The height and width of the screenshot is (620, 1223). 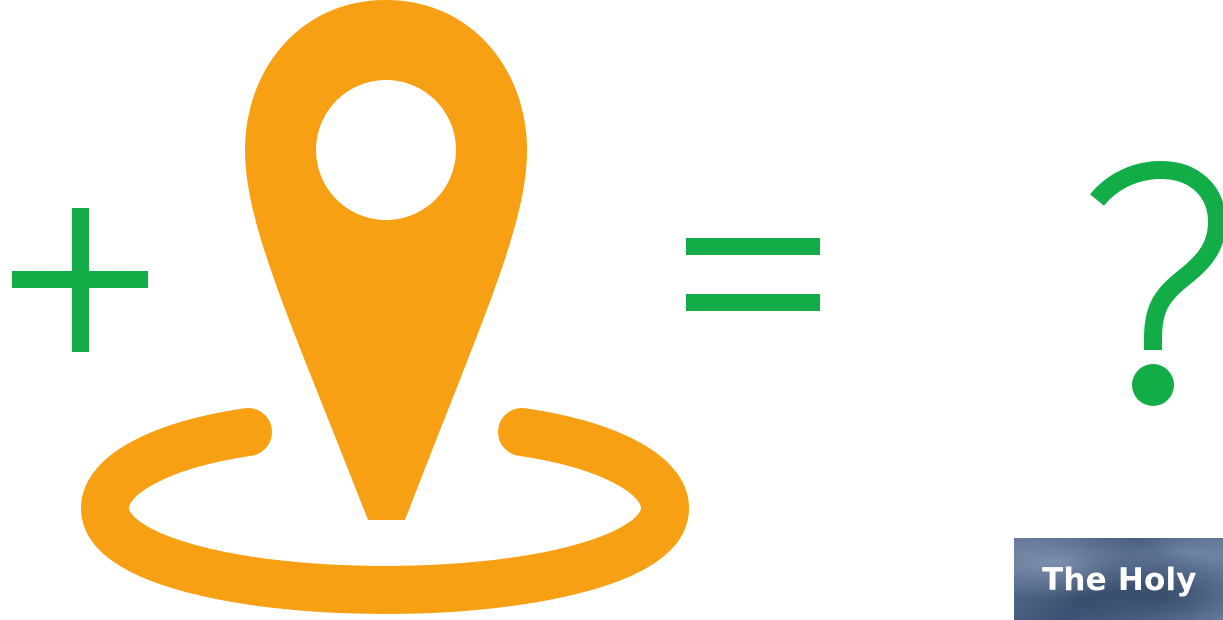 I want to click on question-mark-curve, so click(x=1156, y=255).